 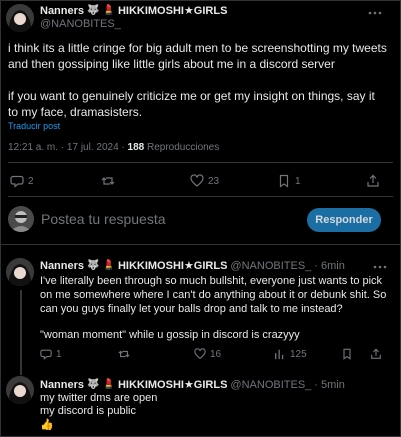 I want to click on share-button, so click(x=373, y=181).